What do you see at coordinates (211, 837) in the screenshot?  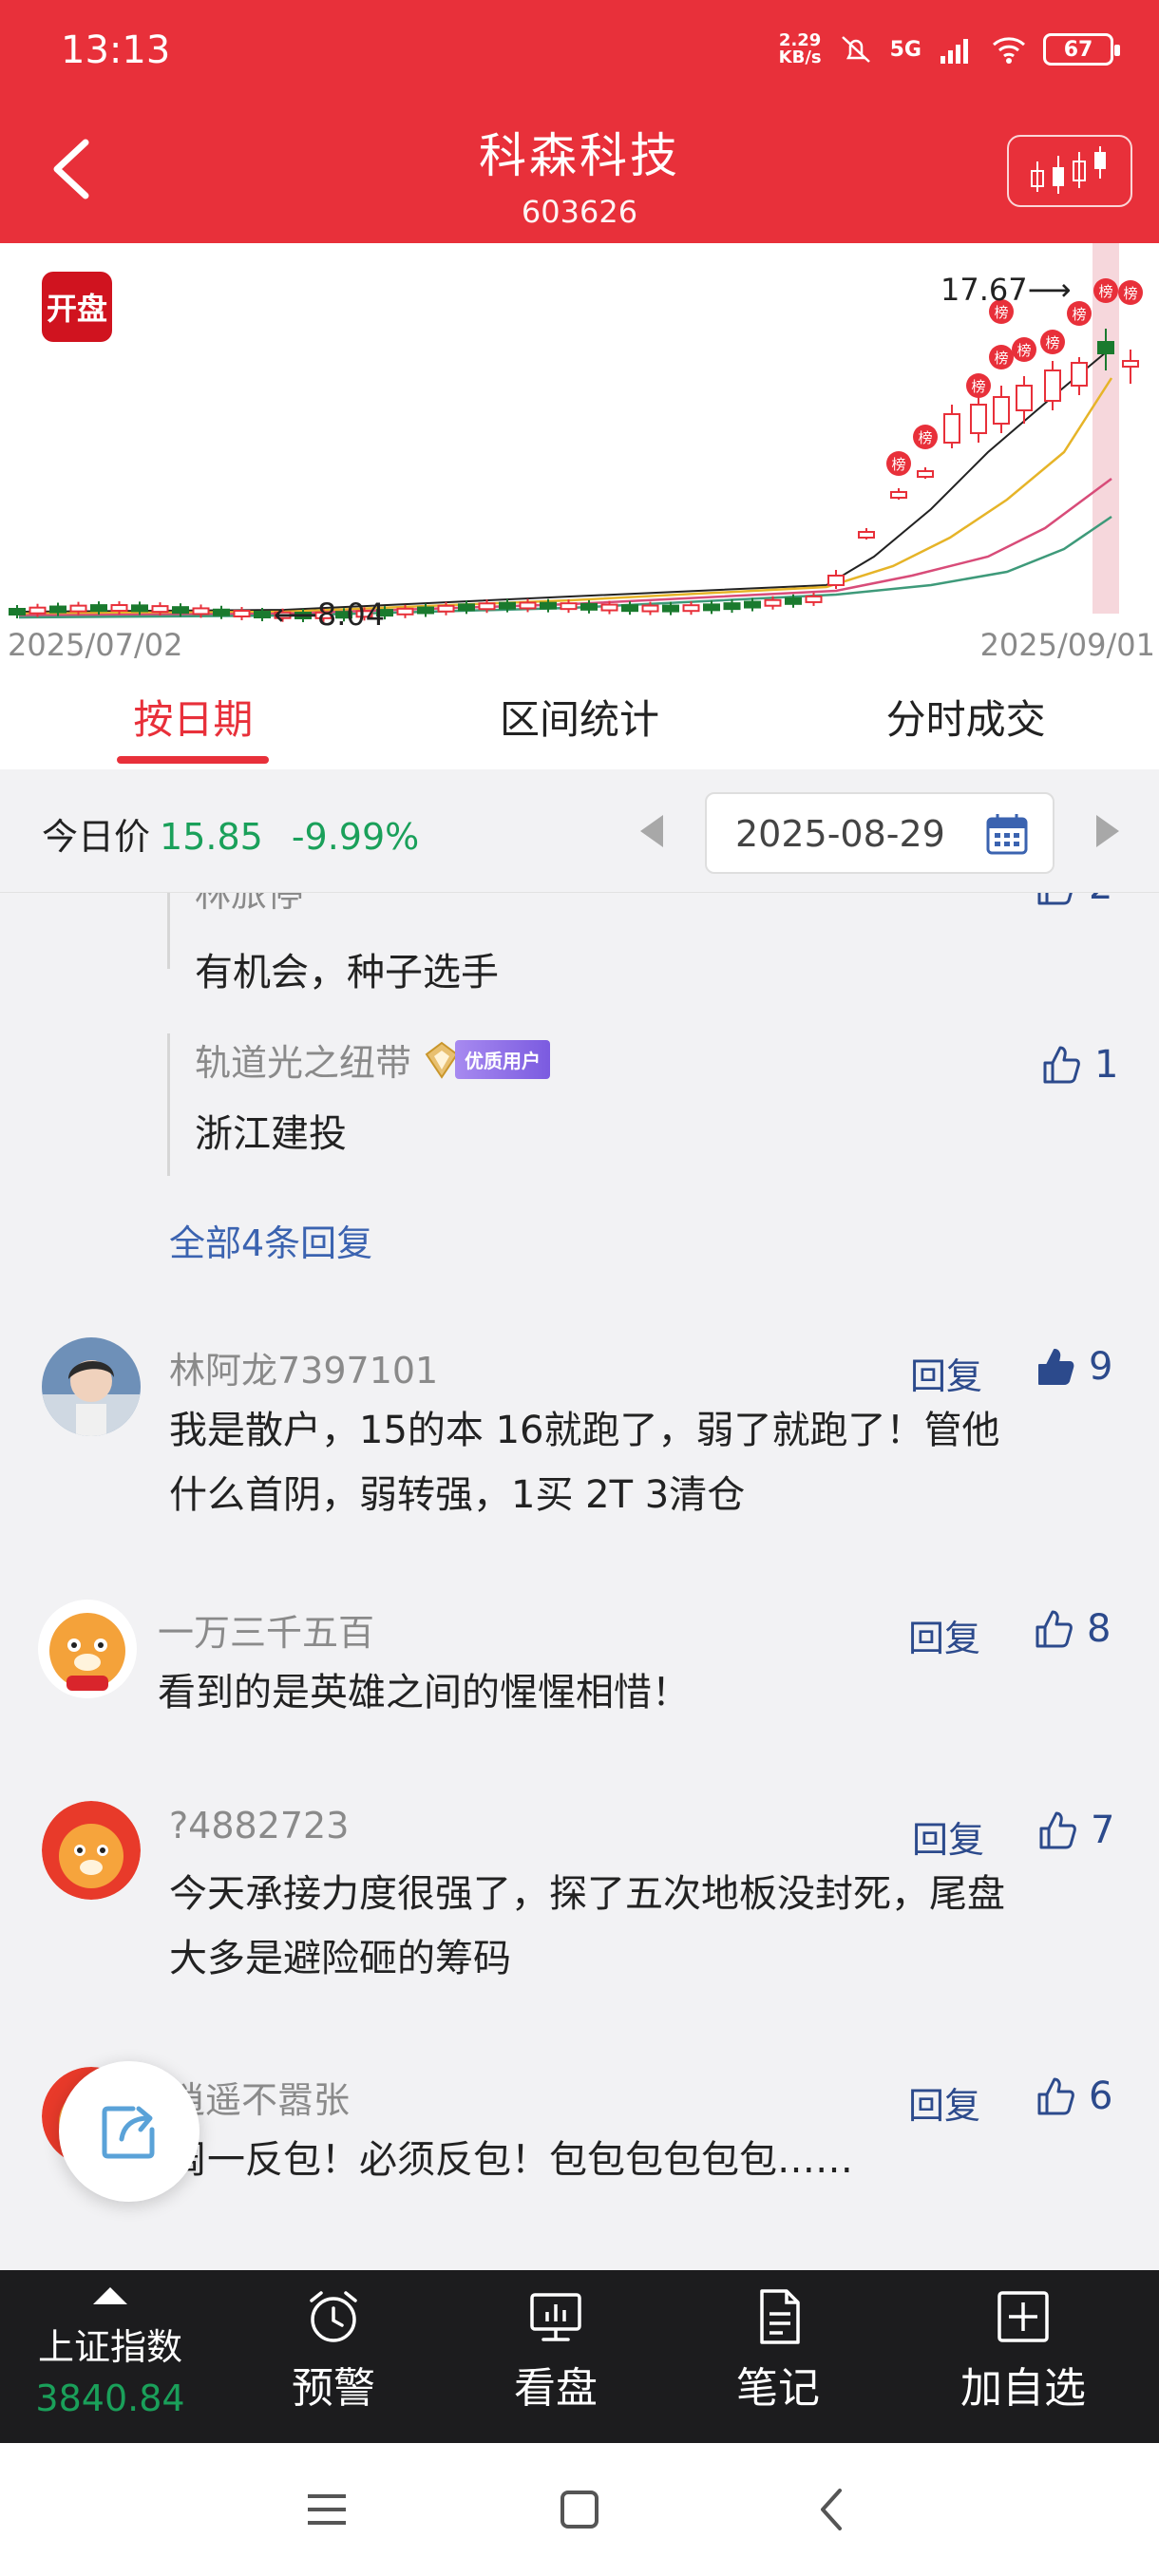 I see `price-value: 15.85` at bounding box center [211, 837].